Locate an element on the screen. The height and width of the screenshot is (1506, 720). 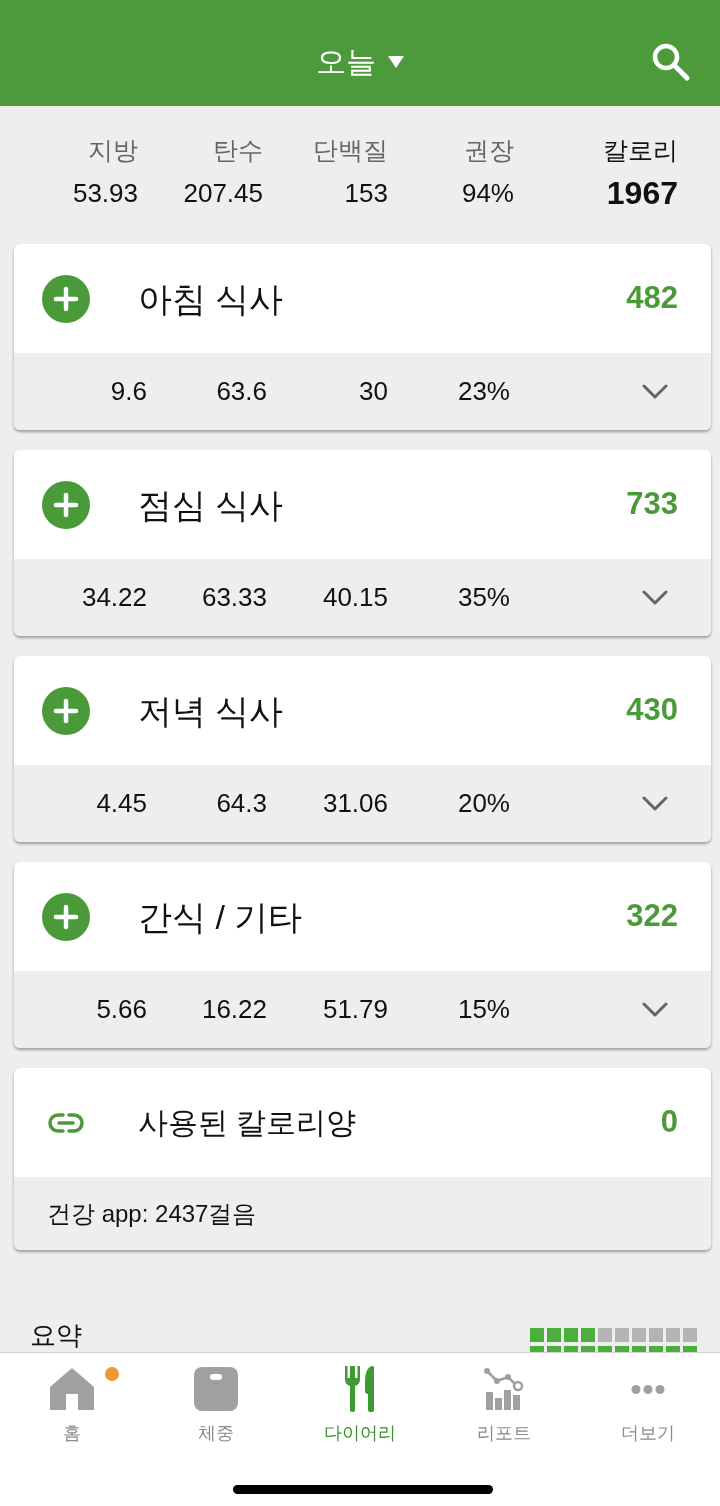
tab-button: 다이어리 is located at coordinates (360, 1406).